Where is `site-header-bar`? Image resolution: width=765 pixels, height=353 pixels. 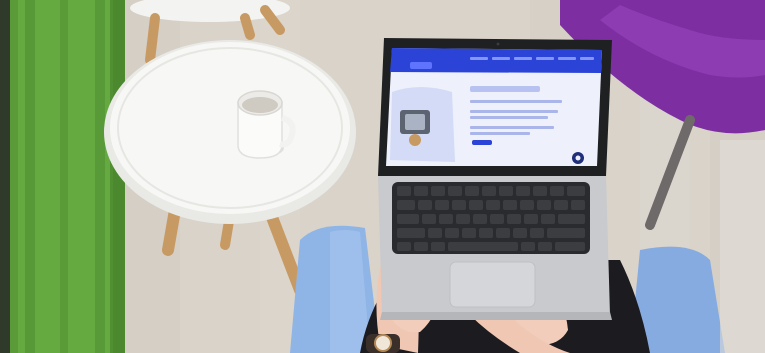
site-header-bar is located at coordinates (496, 60).